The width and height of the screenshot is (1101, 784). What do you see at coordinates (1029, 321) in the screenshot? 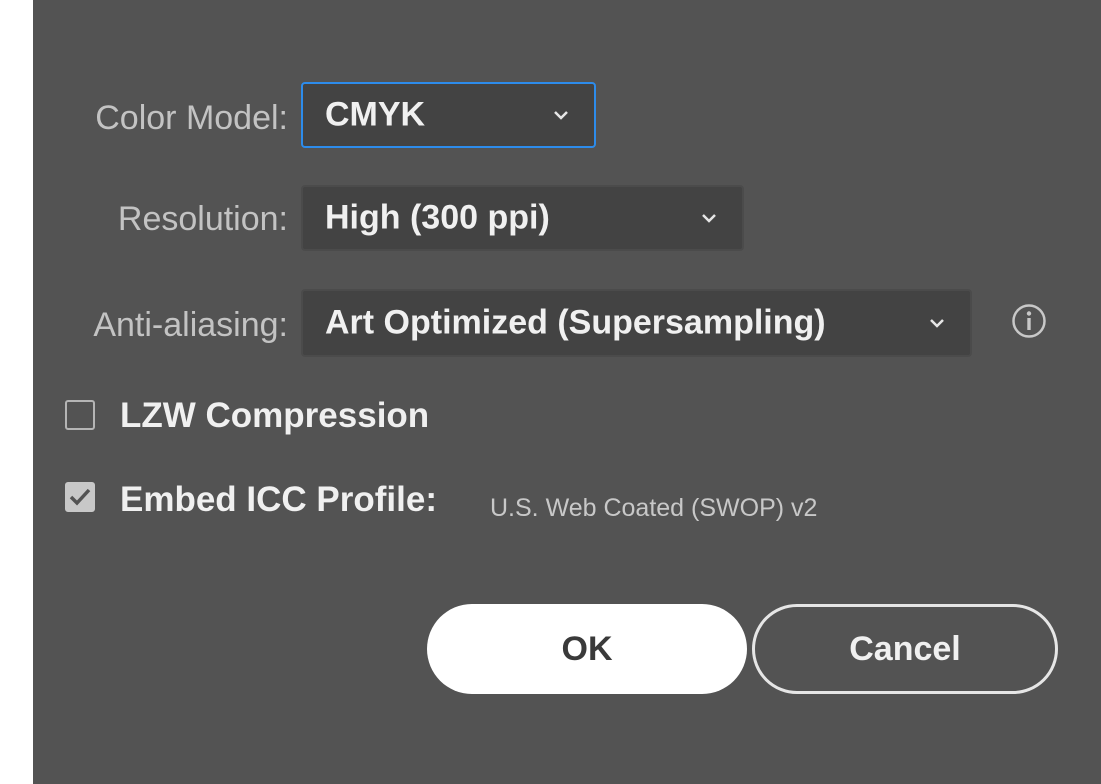
I see `info-icon` at bounding box center [1029, 321].